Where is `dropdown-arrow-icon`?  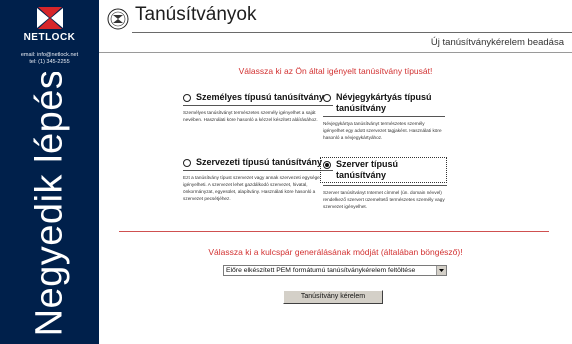
dropdown-arrow-icon is located at coordinates (441, 270).